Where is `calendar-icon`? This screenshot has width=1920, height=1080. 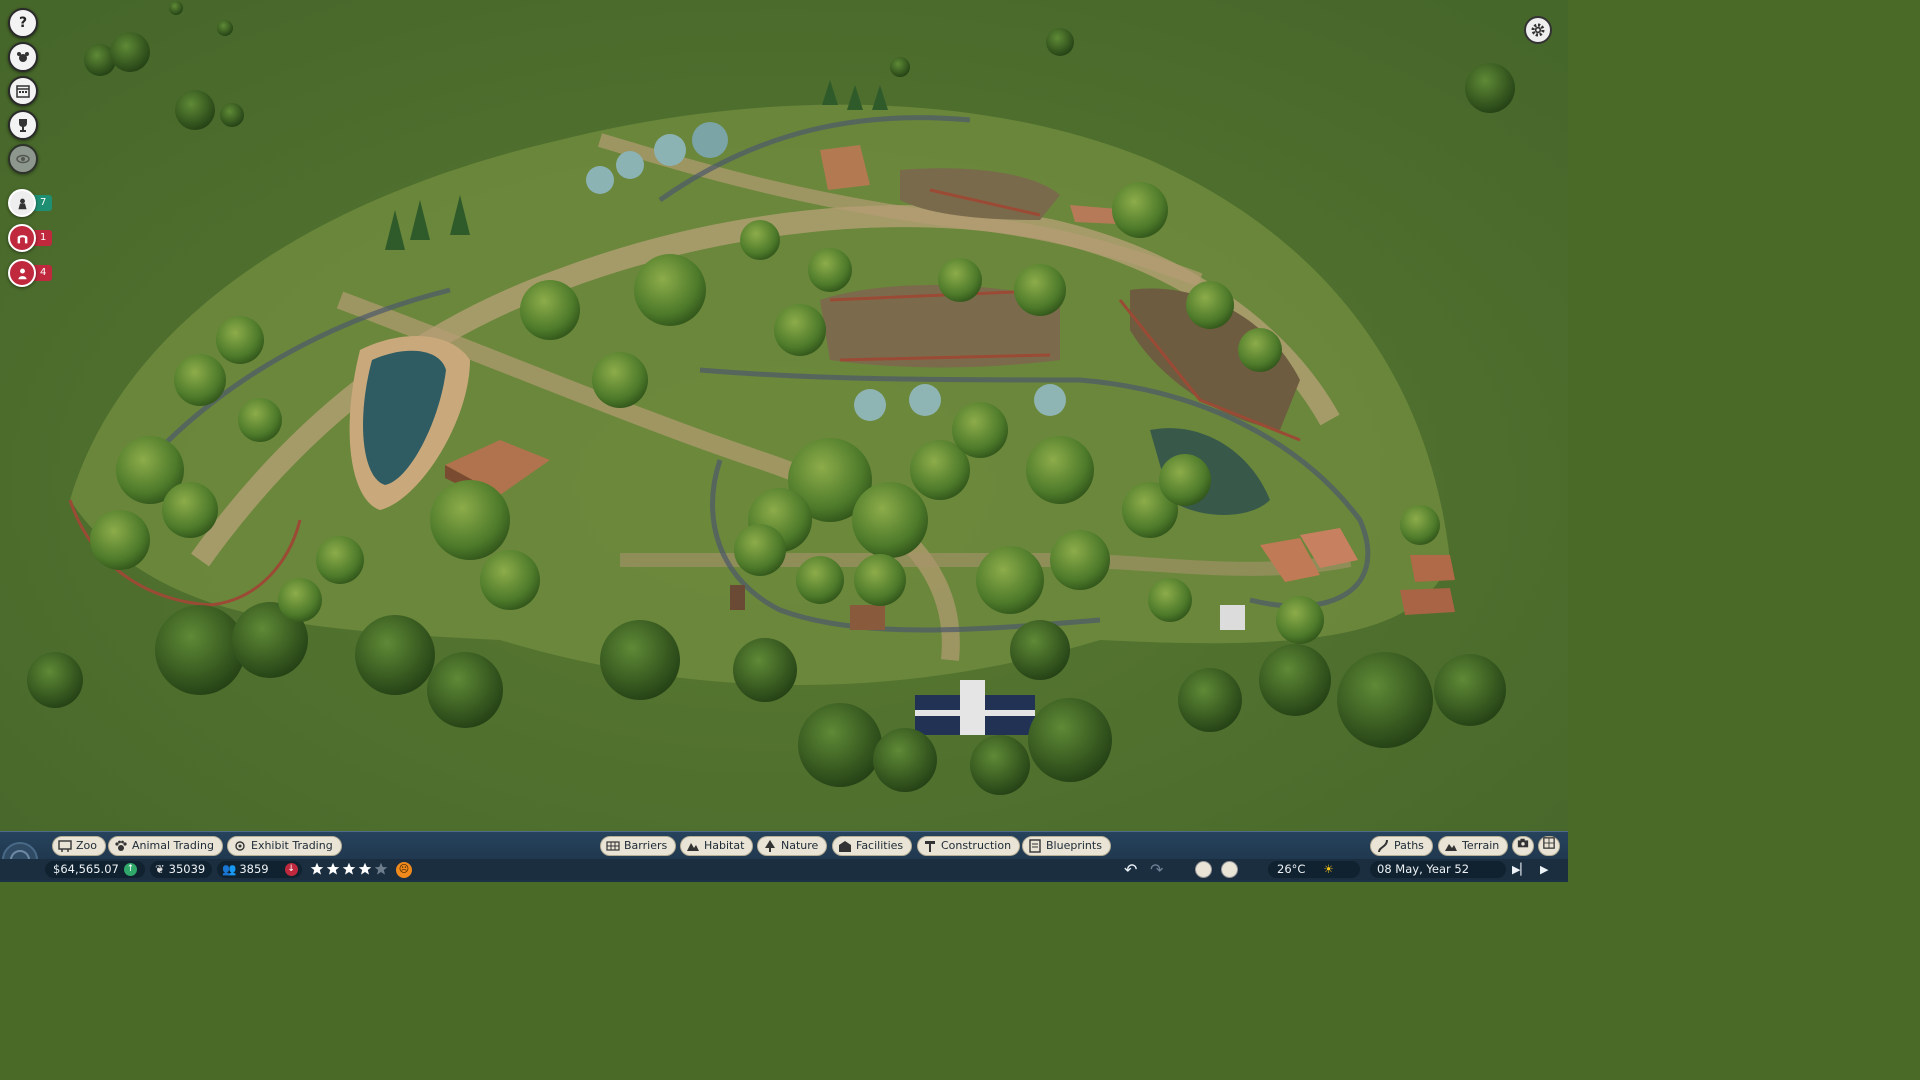 calendar-icon is located at coordinates (23, 91).